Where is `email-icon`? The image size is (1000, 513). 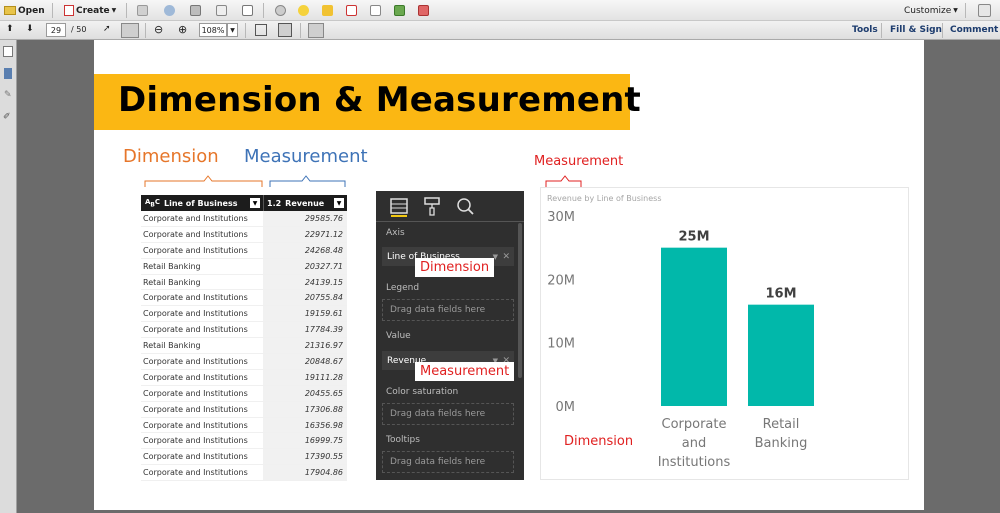 email-icon is located at coordinates (247, 10).